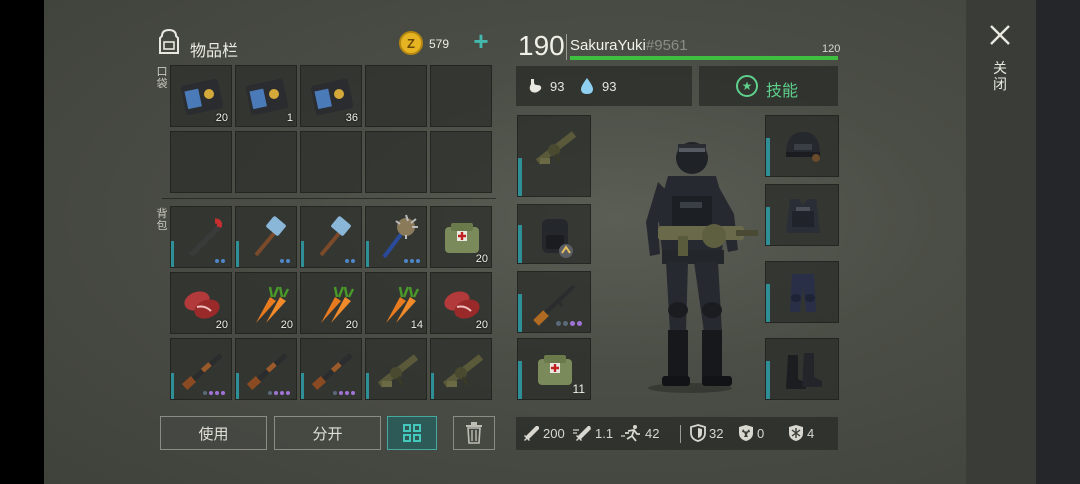 Image resolution: width=1080 pixels, height=484 pixels. What do you see at coordinates (704, 58) in the screenshot?
I see `xp-bar-fill` at bounding box center [704, 58].